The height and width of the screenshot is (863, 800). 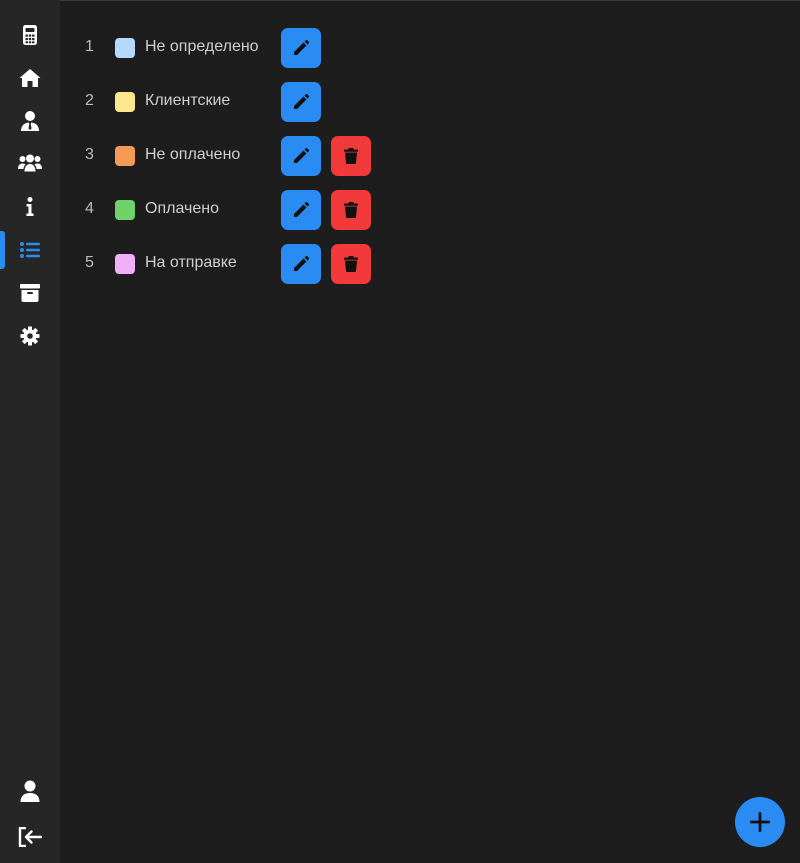 I want to click on status-number: 2, so click(x=89, y=100).